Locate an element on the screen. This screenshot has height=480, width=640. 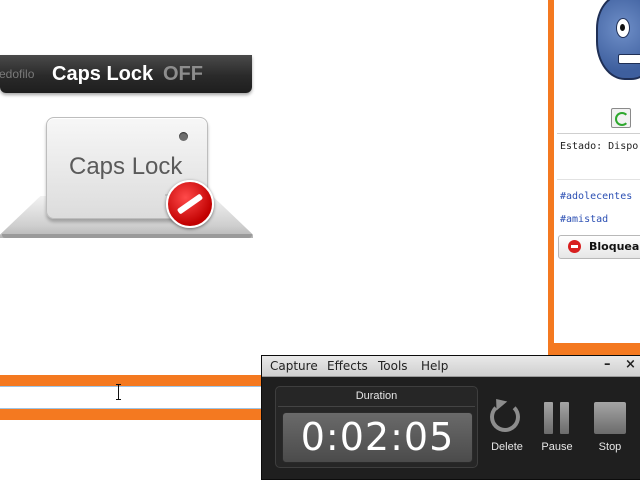
text-input is located at coordinates (131, 397).